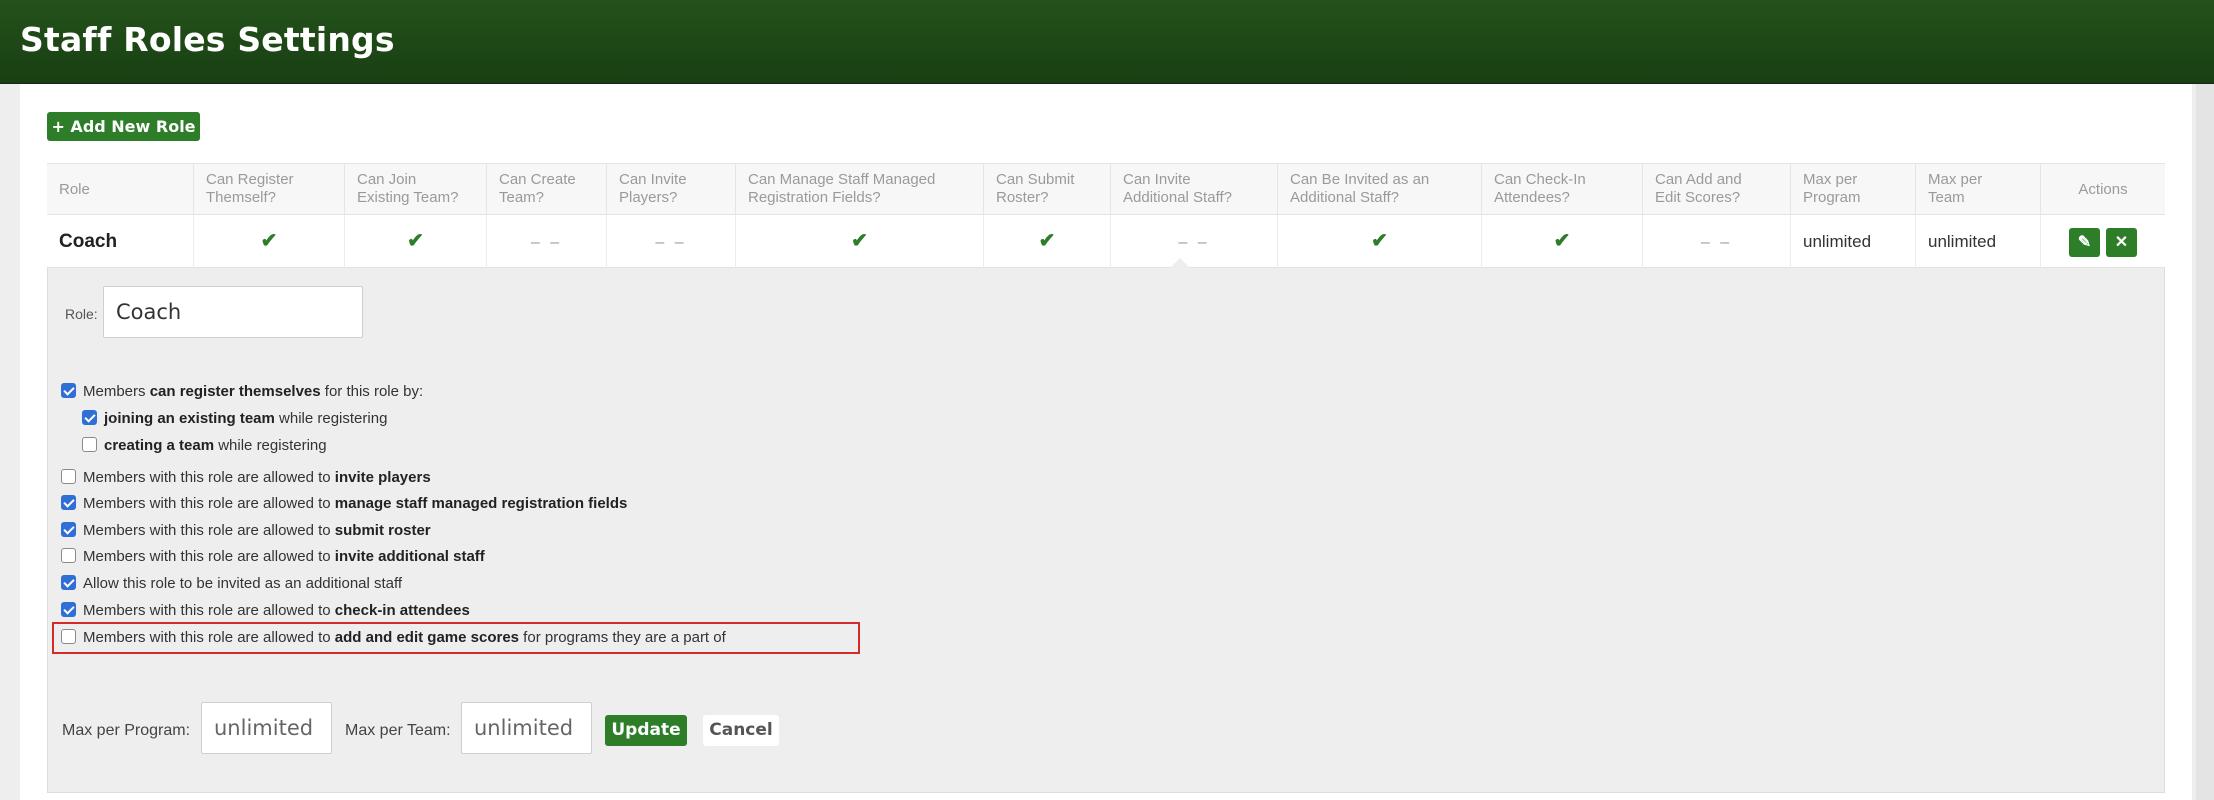 This screenshot has width=2214, height=800. I want to click on role-field-label: Role:, so click(81, 314).